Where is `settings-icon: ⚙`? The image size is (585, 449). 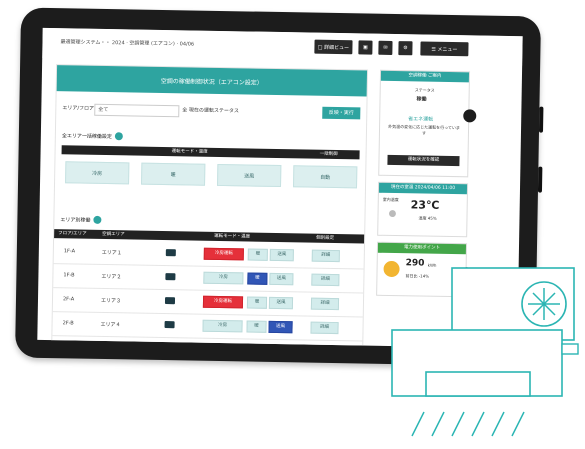
settings-icon: ⚙ is located at coordinates (405, 48).